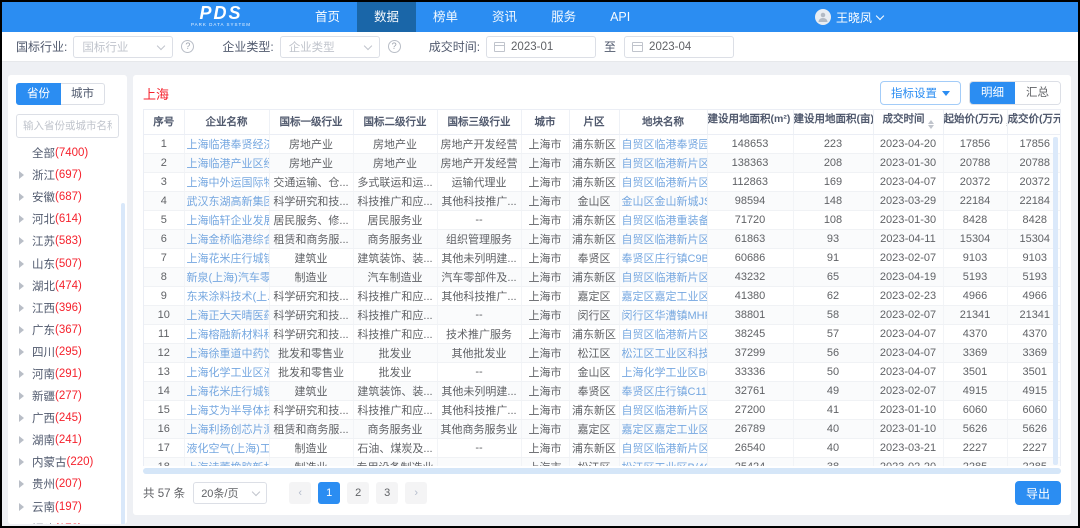 The width and height of the screenshot is (1080, 528). I want to click on page-size-select: 20条/页, so click(230, 493).